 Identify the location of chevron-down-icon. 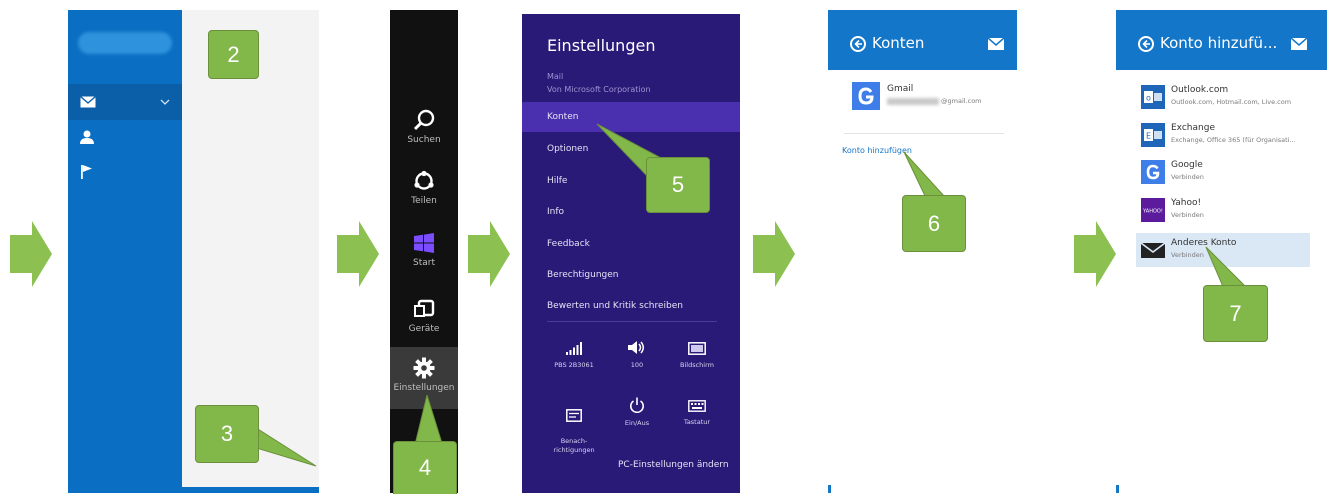
(165, 102).